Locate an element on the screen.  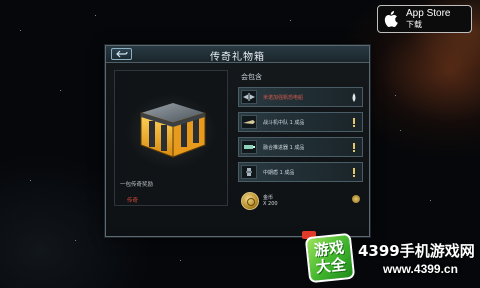
coin-icon is located at coordinates (250, 201).